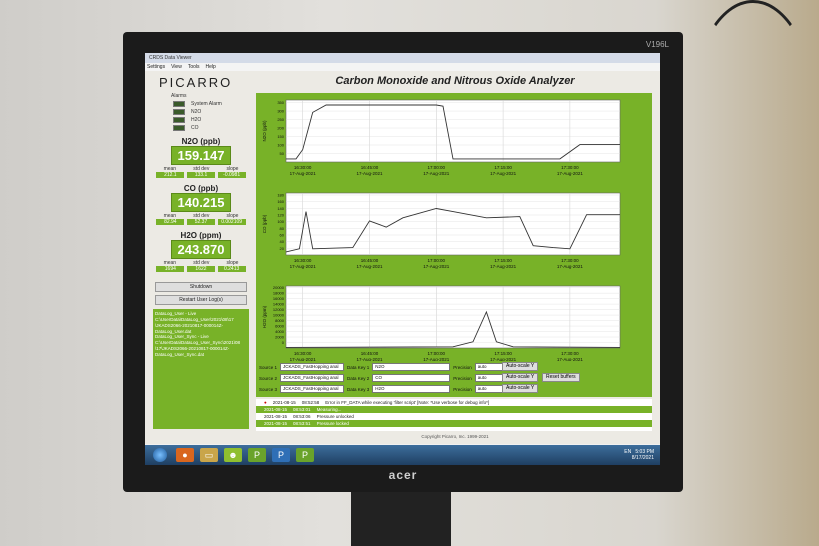  I want to click on data-key-select: CO, so click(411, 378).